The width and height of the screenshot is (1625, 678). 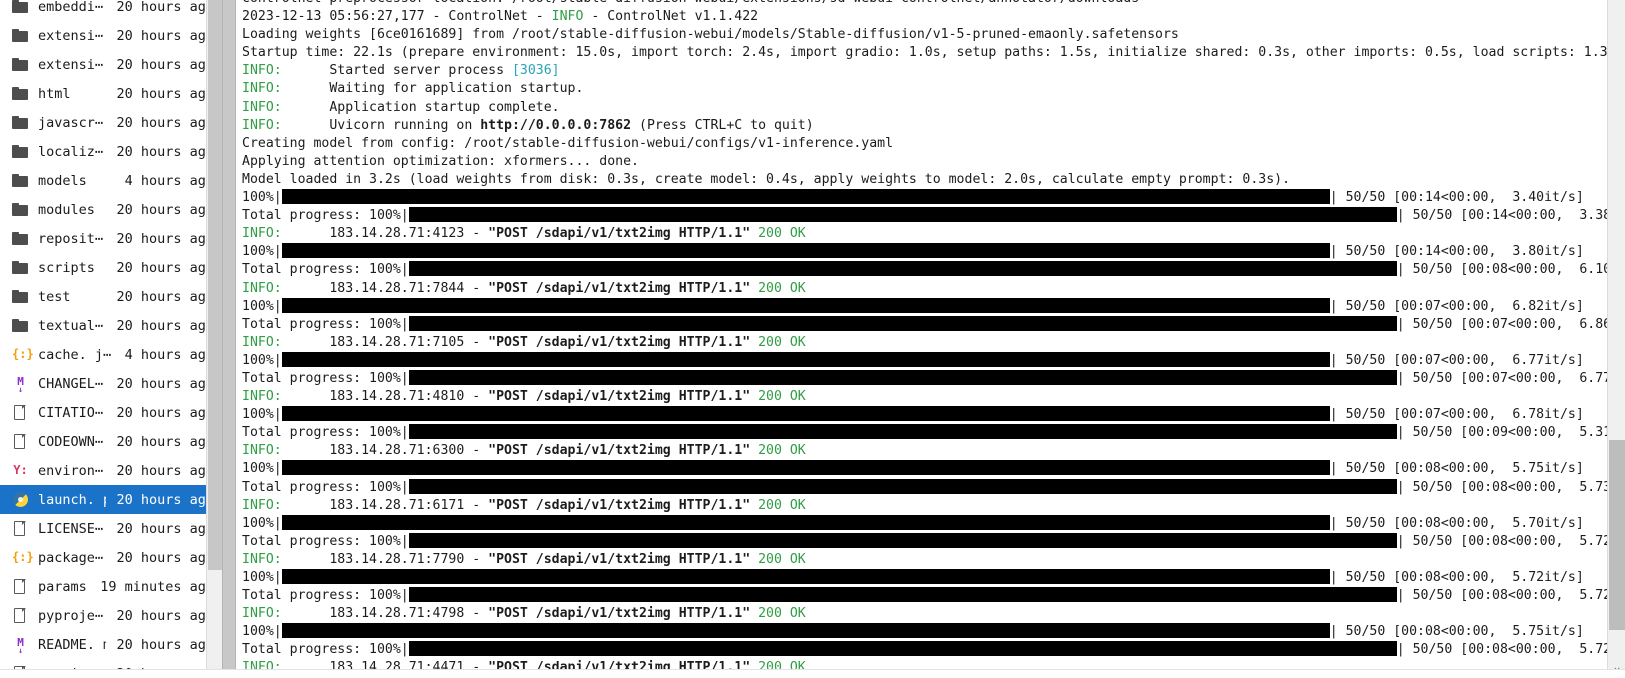 What do you see at coordinates (20, 470) in the screenshot?
I see `yaml-file-icon: Y:` at bounding box center [20, 470].